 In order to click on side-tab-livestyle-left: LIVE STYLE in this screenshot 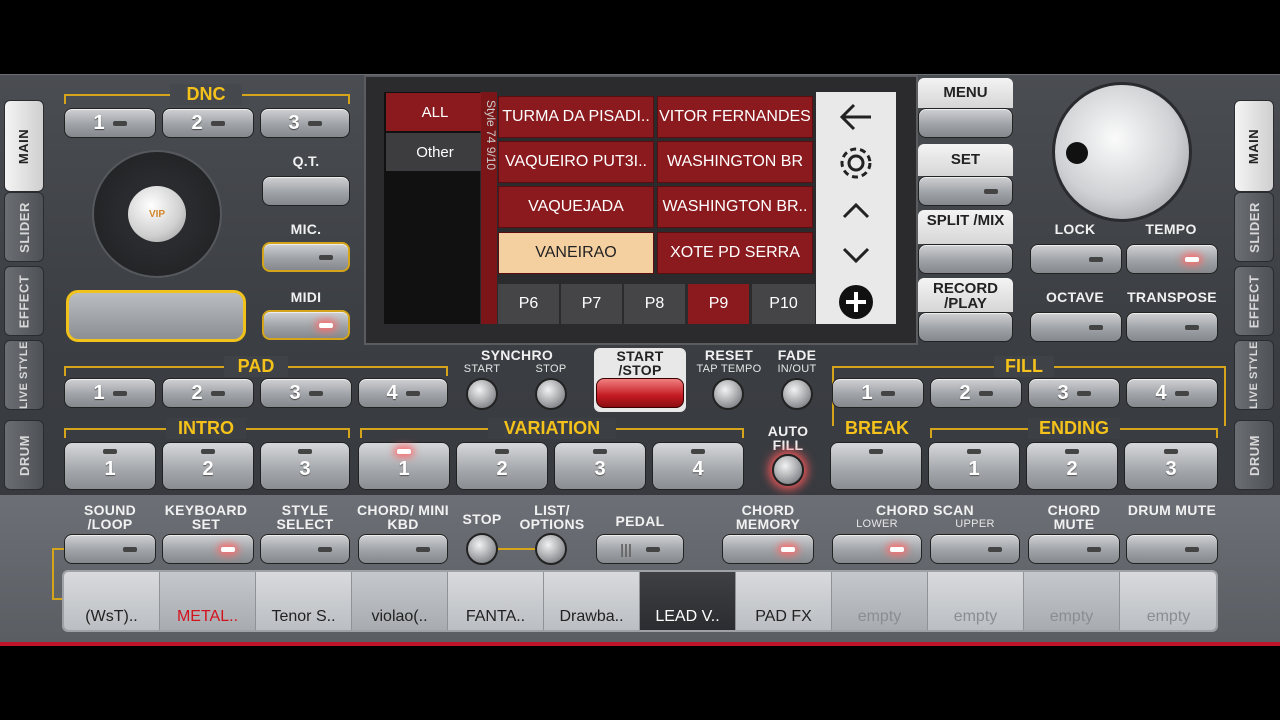, I will do `click(24, 375)`.